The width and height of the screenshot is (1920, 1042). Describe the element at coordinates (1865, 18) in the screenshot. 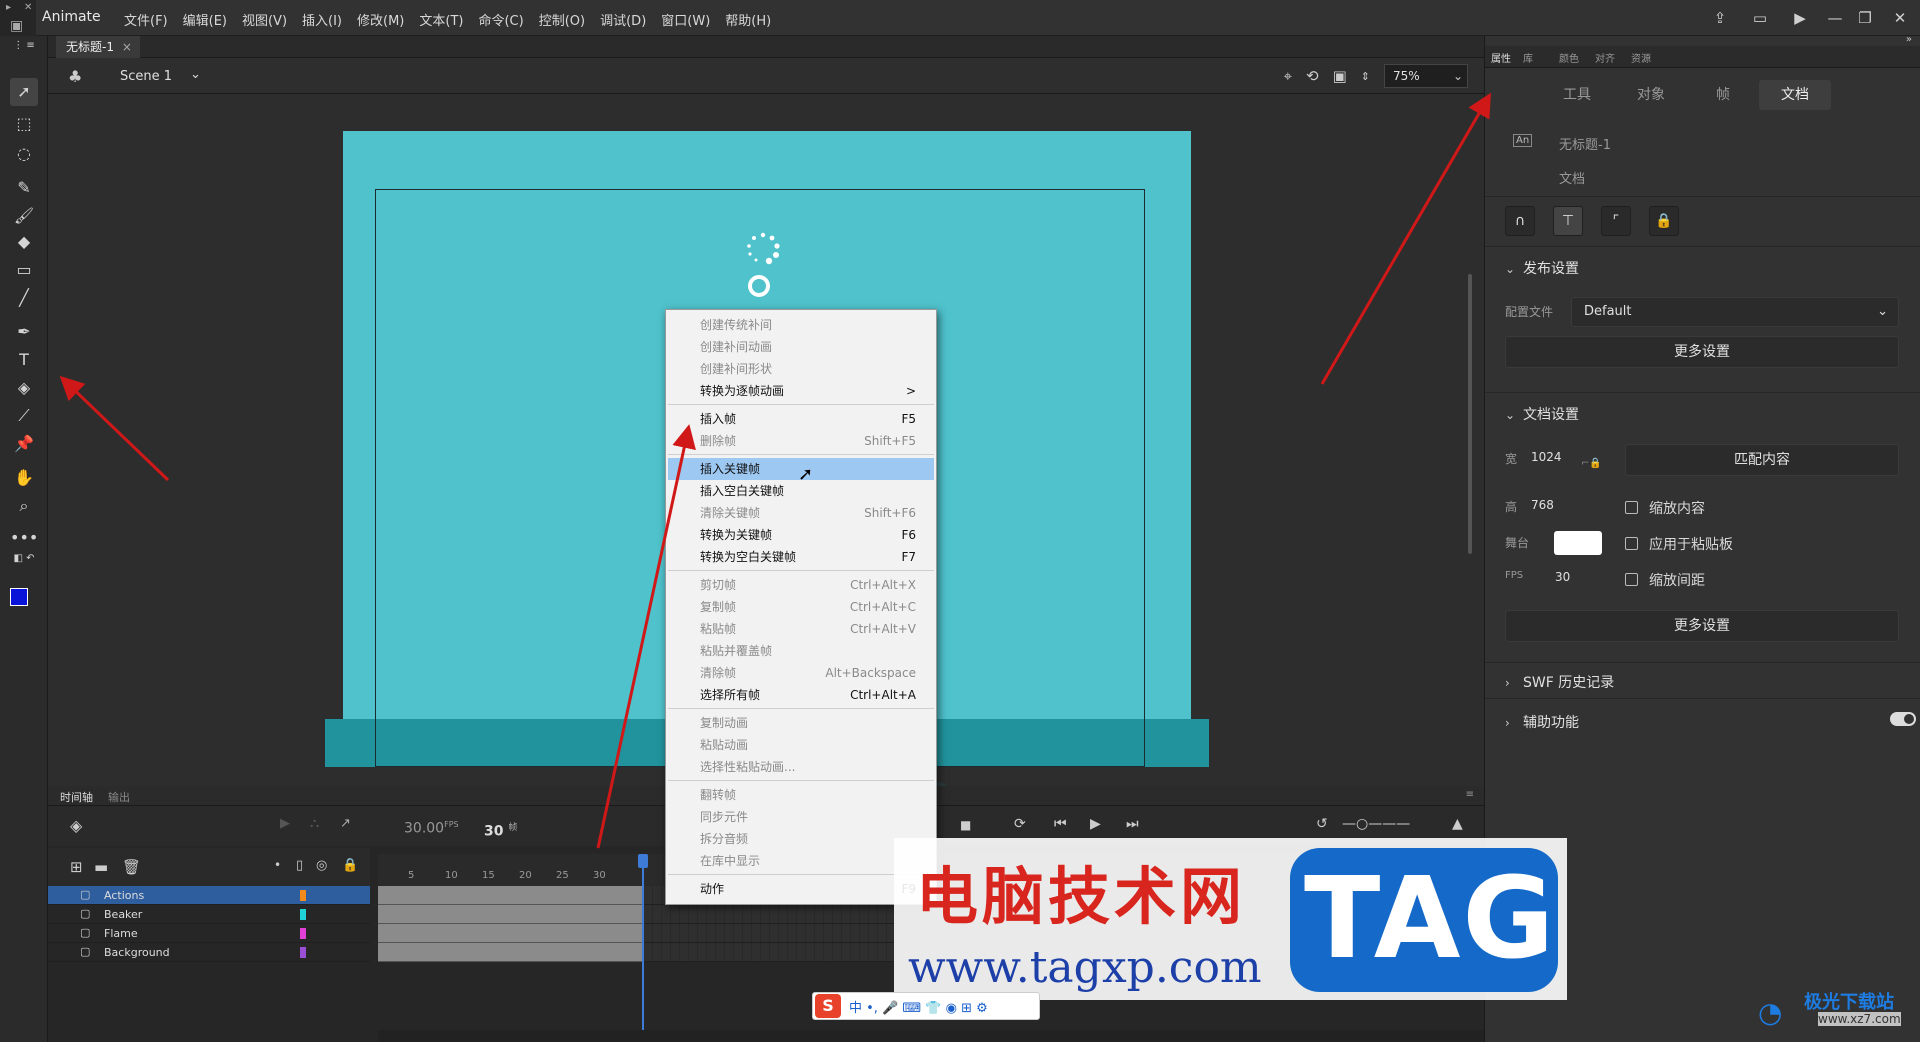

I see `restore-icon: ❐` at that location.